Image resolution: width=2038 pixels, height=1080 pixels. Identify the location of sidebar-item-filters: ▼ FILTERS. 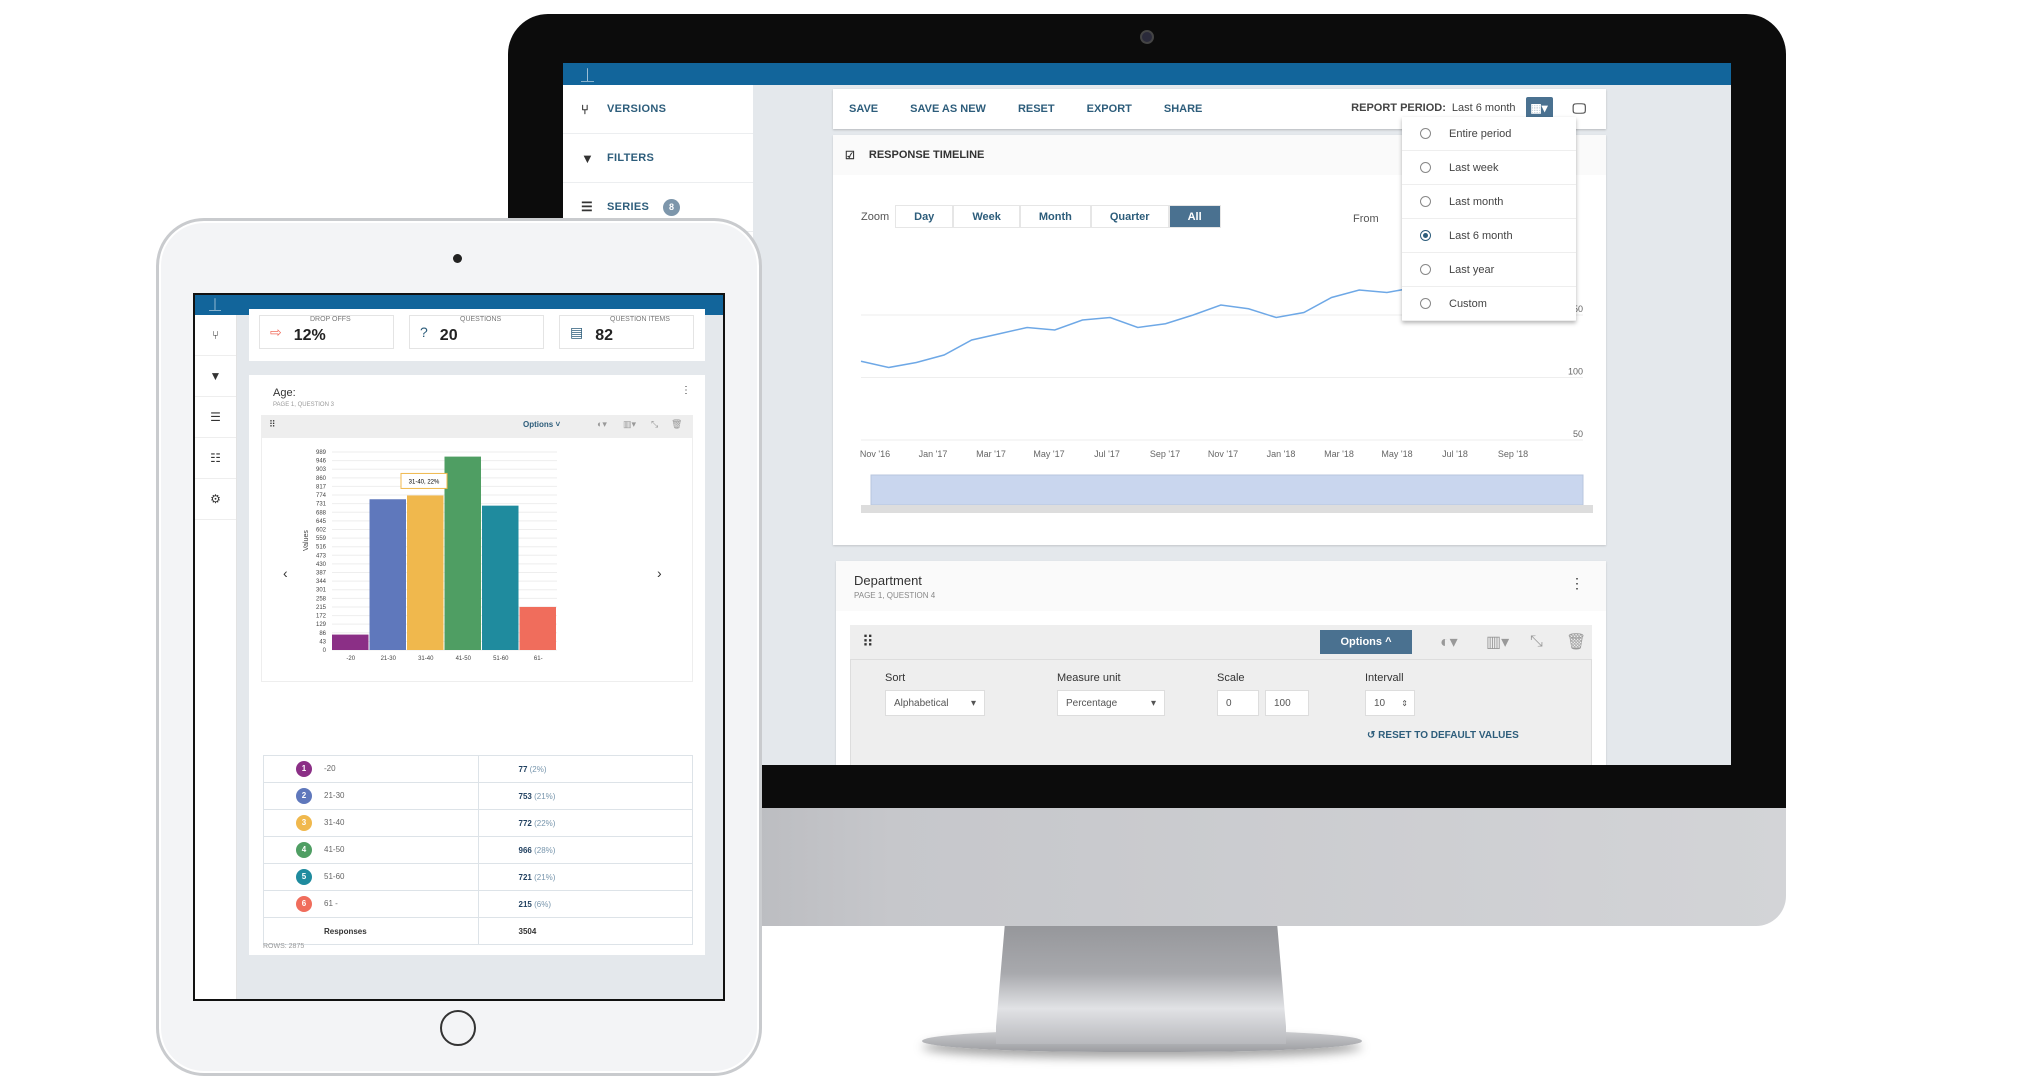
(658, 158).